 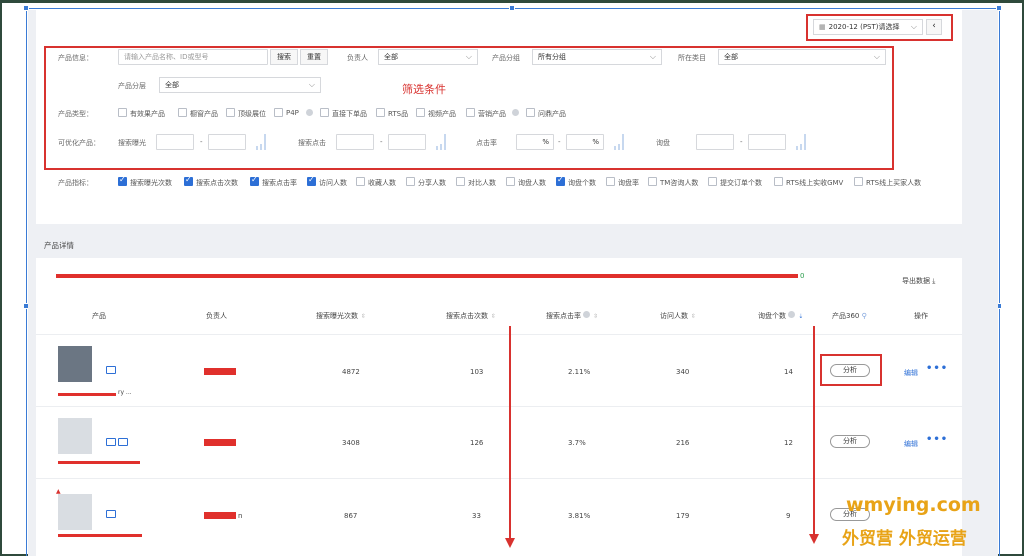 I want to click on category-label: 所在类目, so click(x=692, y=58).